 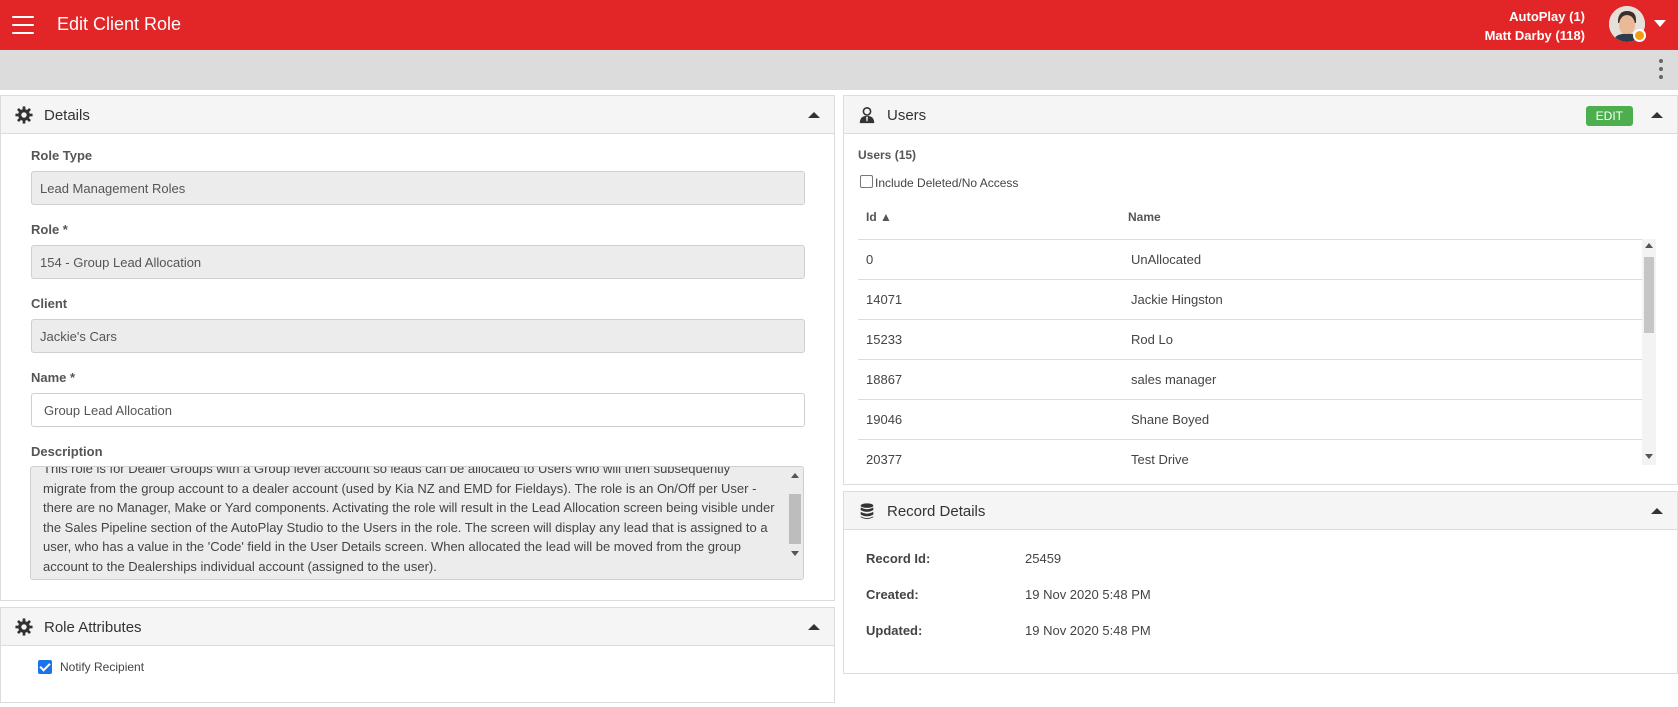 I want to click on record-id-label: Record Id:, so click(x=898, y=558).